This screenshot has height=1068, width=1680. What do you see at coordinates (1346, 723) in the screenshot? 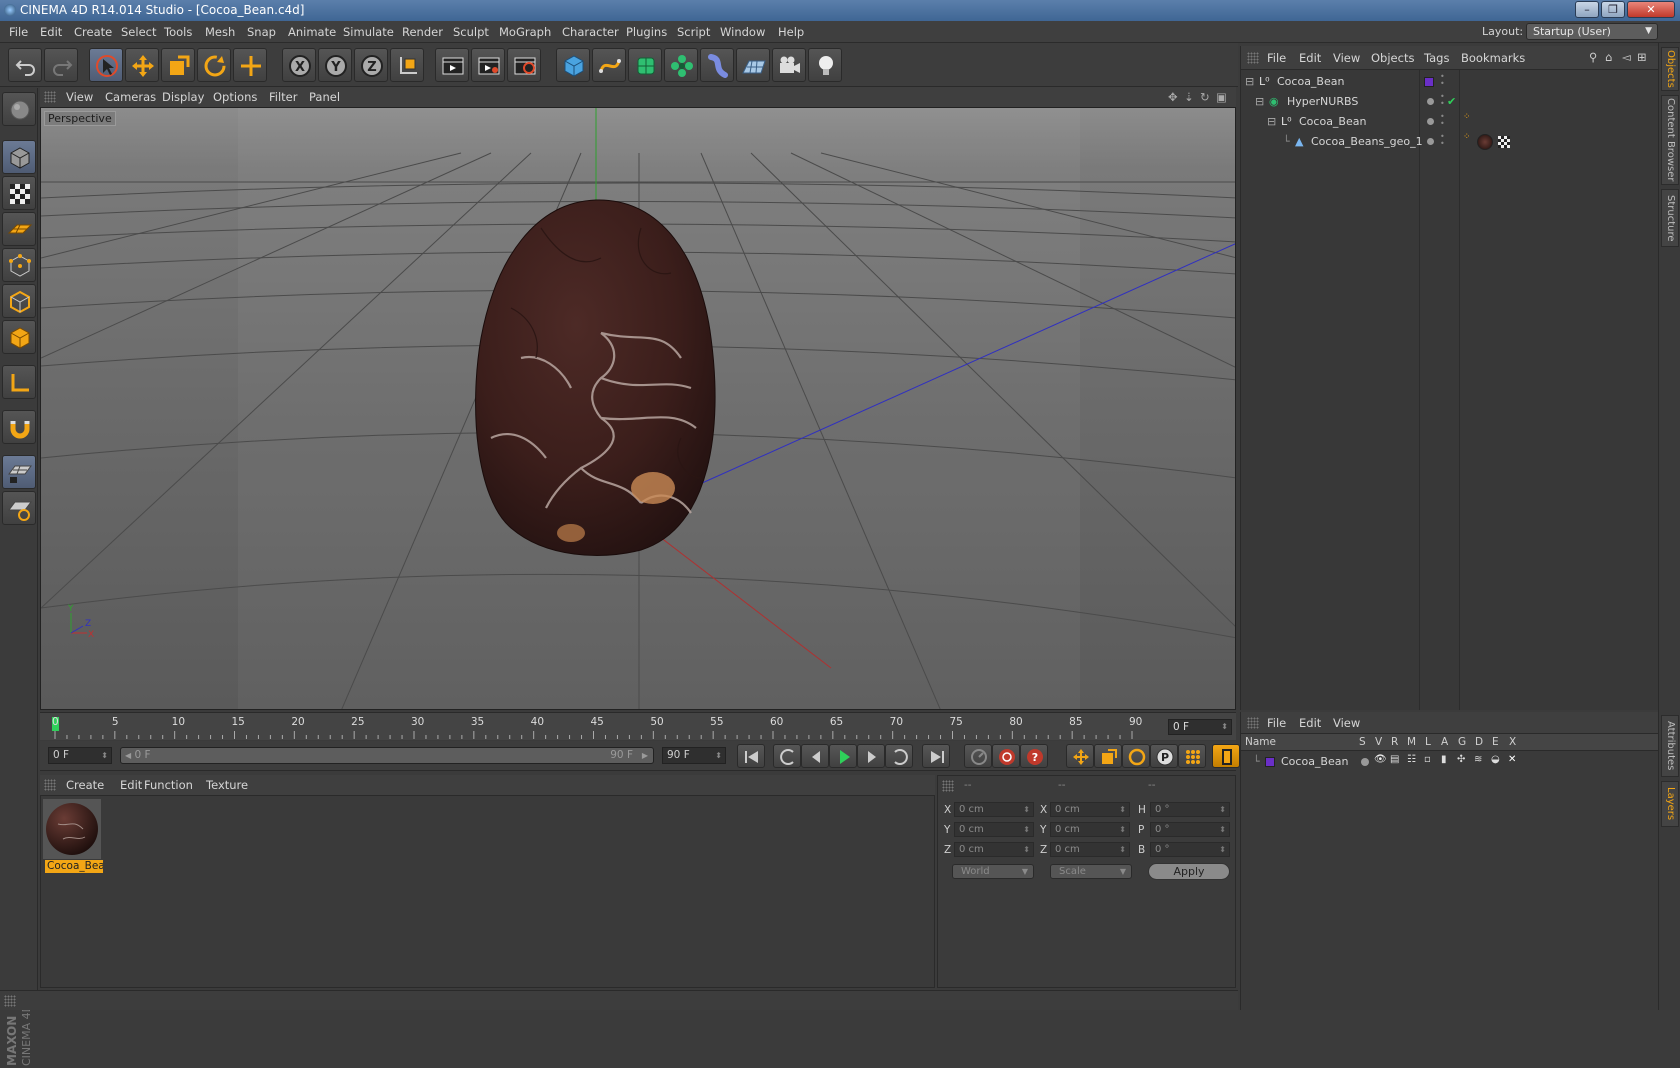
I see `layer-menu-view: View` at bounding box center [1346, 723].